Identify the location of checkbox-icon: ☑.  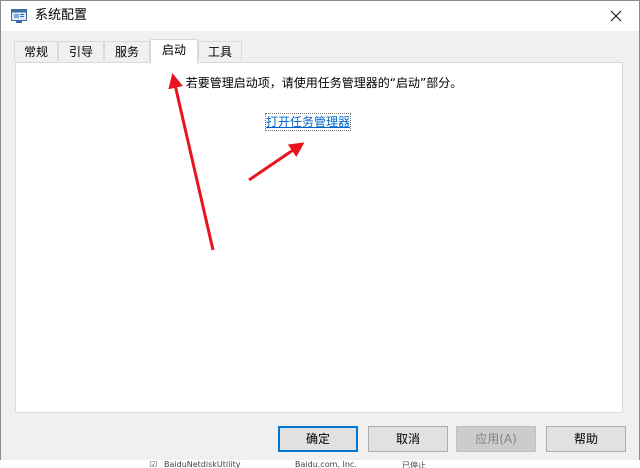
(154, 464).